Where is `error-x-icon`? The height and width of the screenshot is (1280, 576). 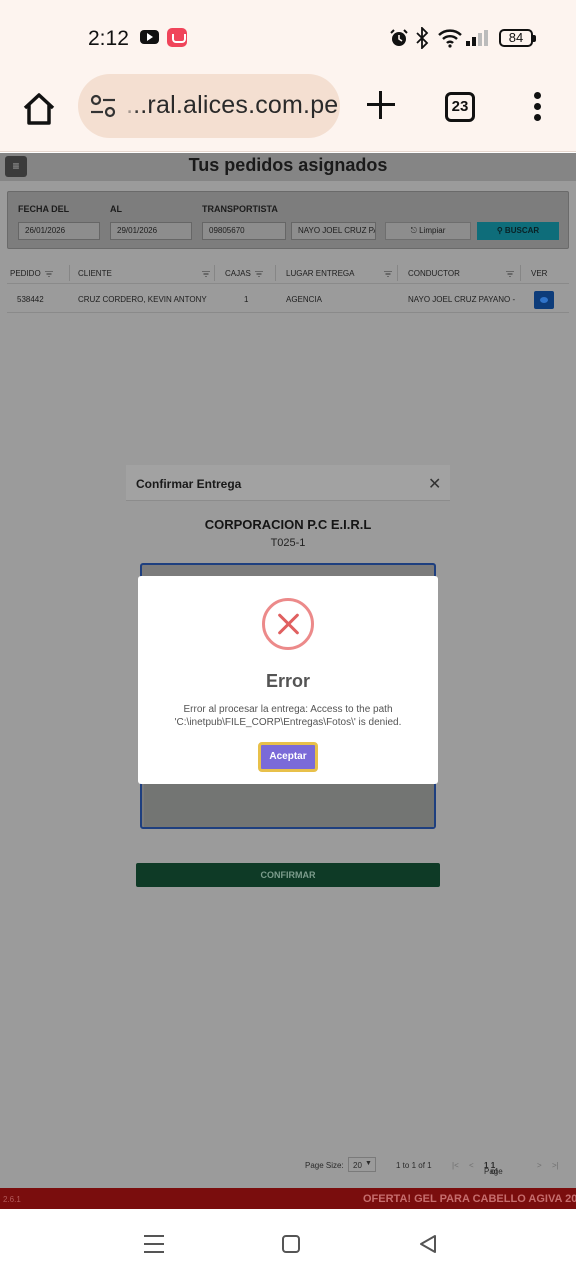 error-x-icon is located at coordinates (288, 624).